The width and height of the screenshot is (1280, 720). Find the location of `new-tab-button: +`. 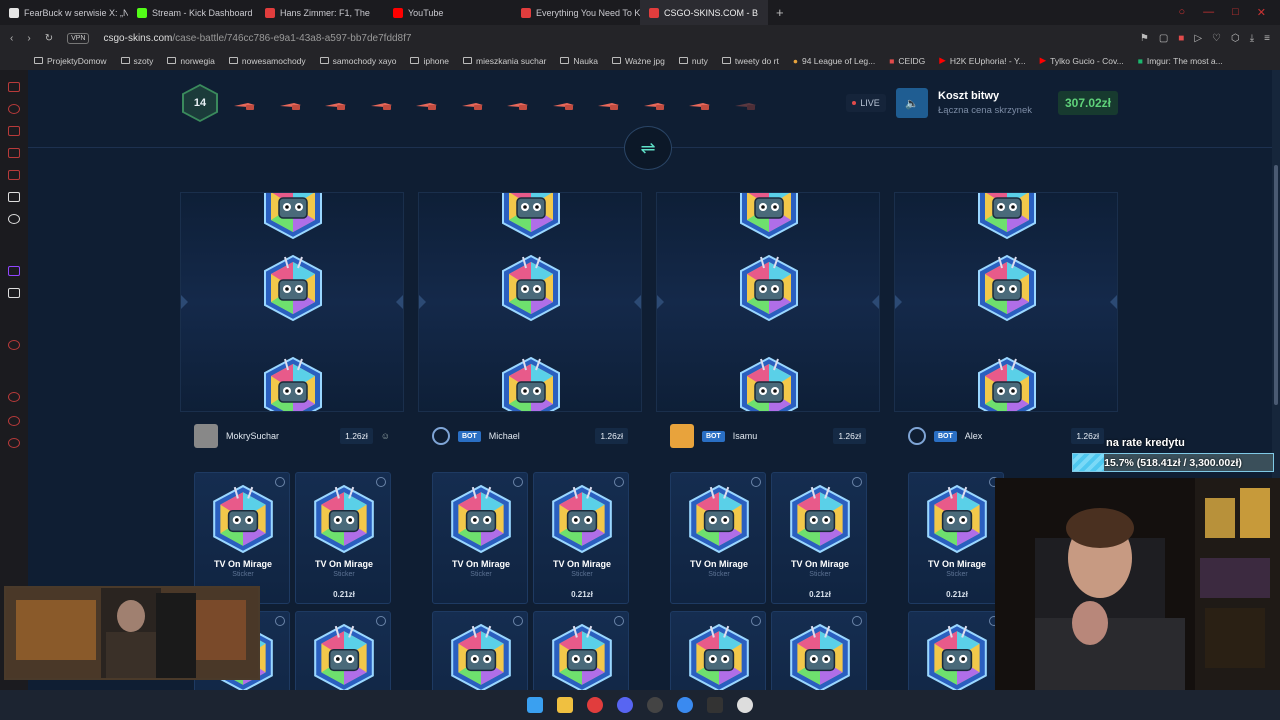

new-tab-button: + is located at coordinates (776, 12).